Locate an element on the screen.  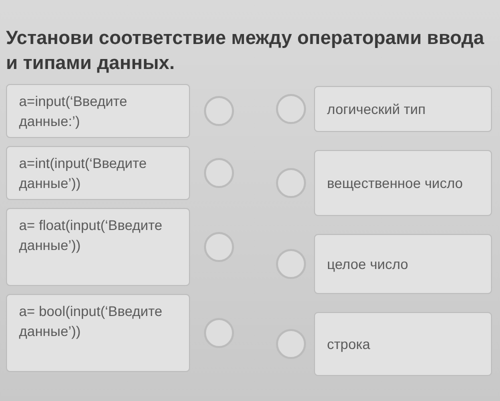
operator-card: a= float(input(‘Введите данные’)) is located at coordinates (98, 247).